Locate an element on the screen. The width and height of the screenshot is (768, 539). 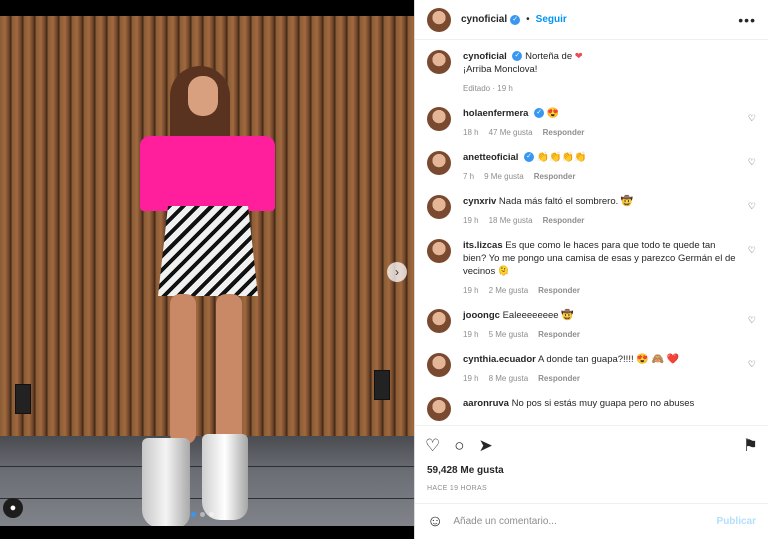
caption-text-line2: ¡Arriba Monclova! is located at coordinates (500, 69).